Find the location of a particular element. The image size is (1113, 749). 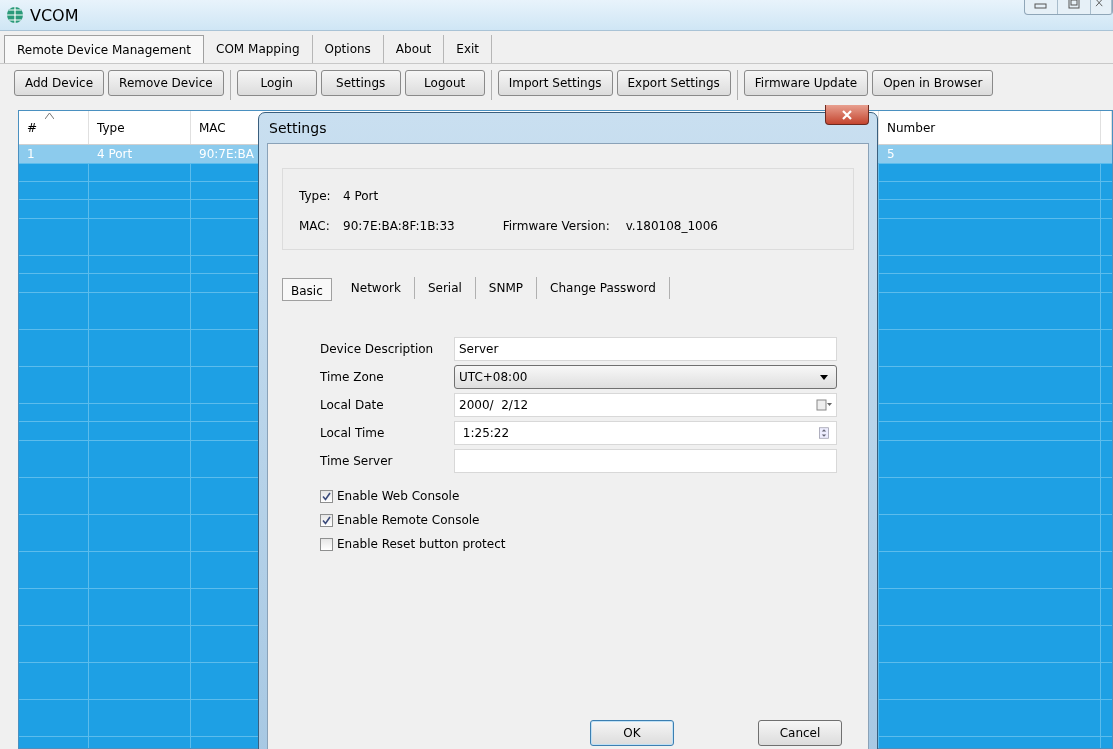

table-cell: 4 Port is located at coordinates (115, 154).